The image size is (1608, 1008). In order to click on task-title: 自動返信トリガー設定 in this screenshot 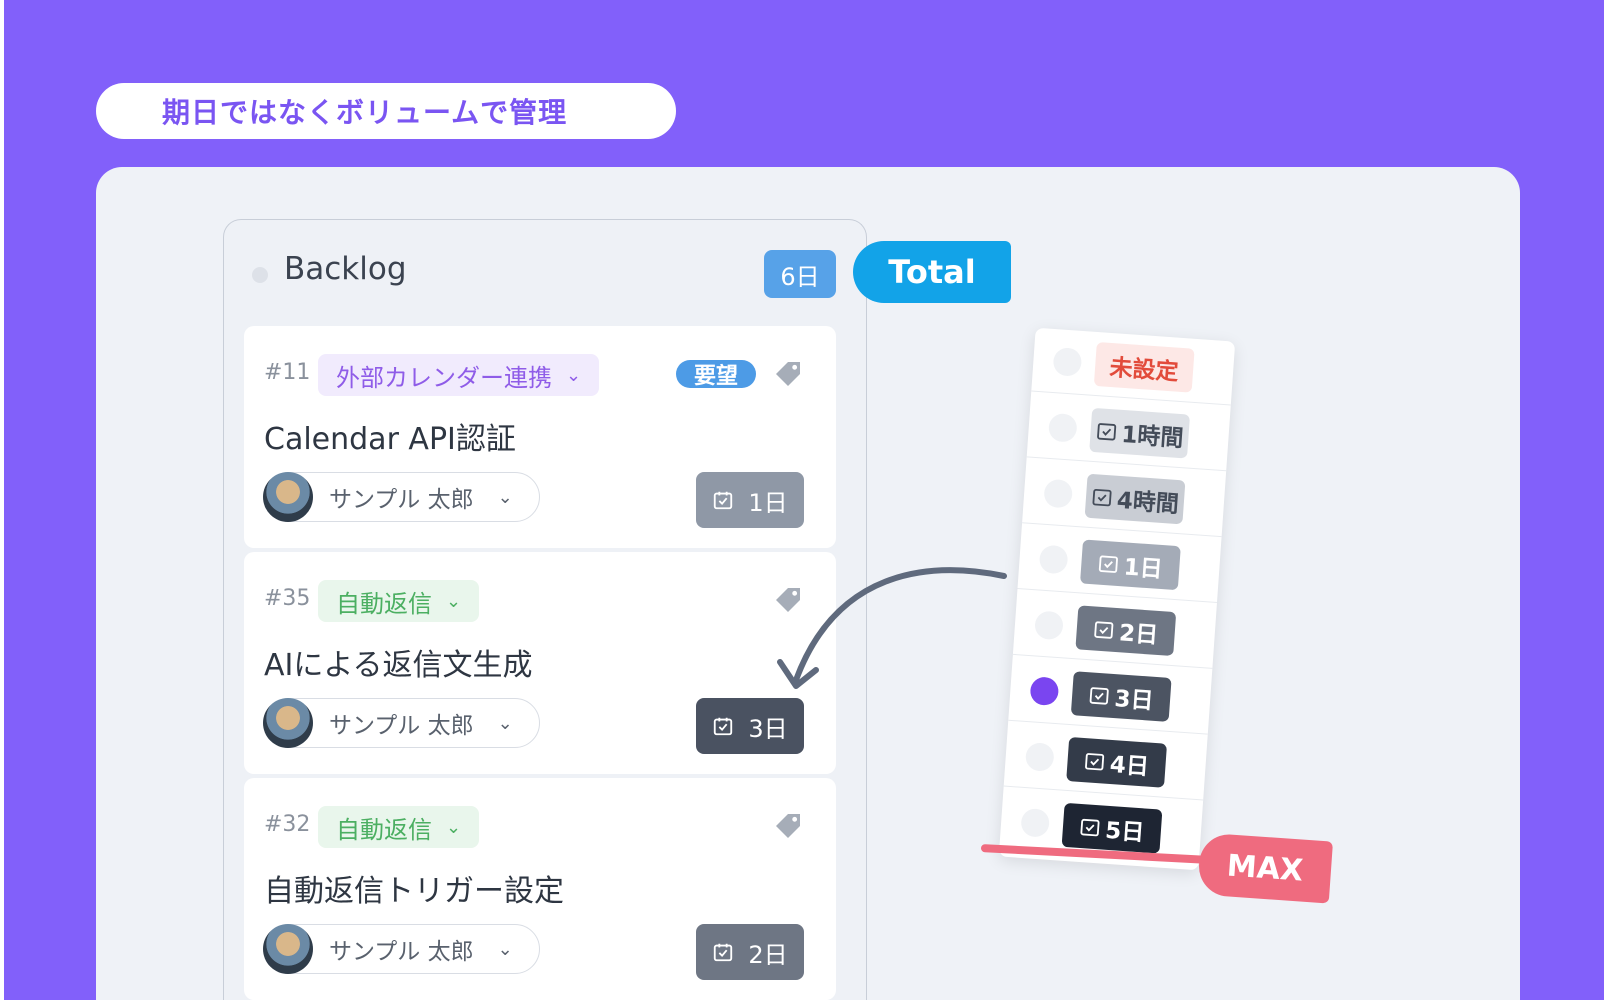, I will do `click(414, 888)`.